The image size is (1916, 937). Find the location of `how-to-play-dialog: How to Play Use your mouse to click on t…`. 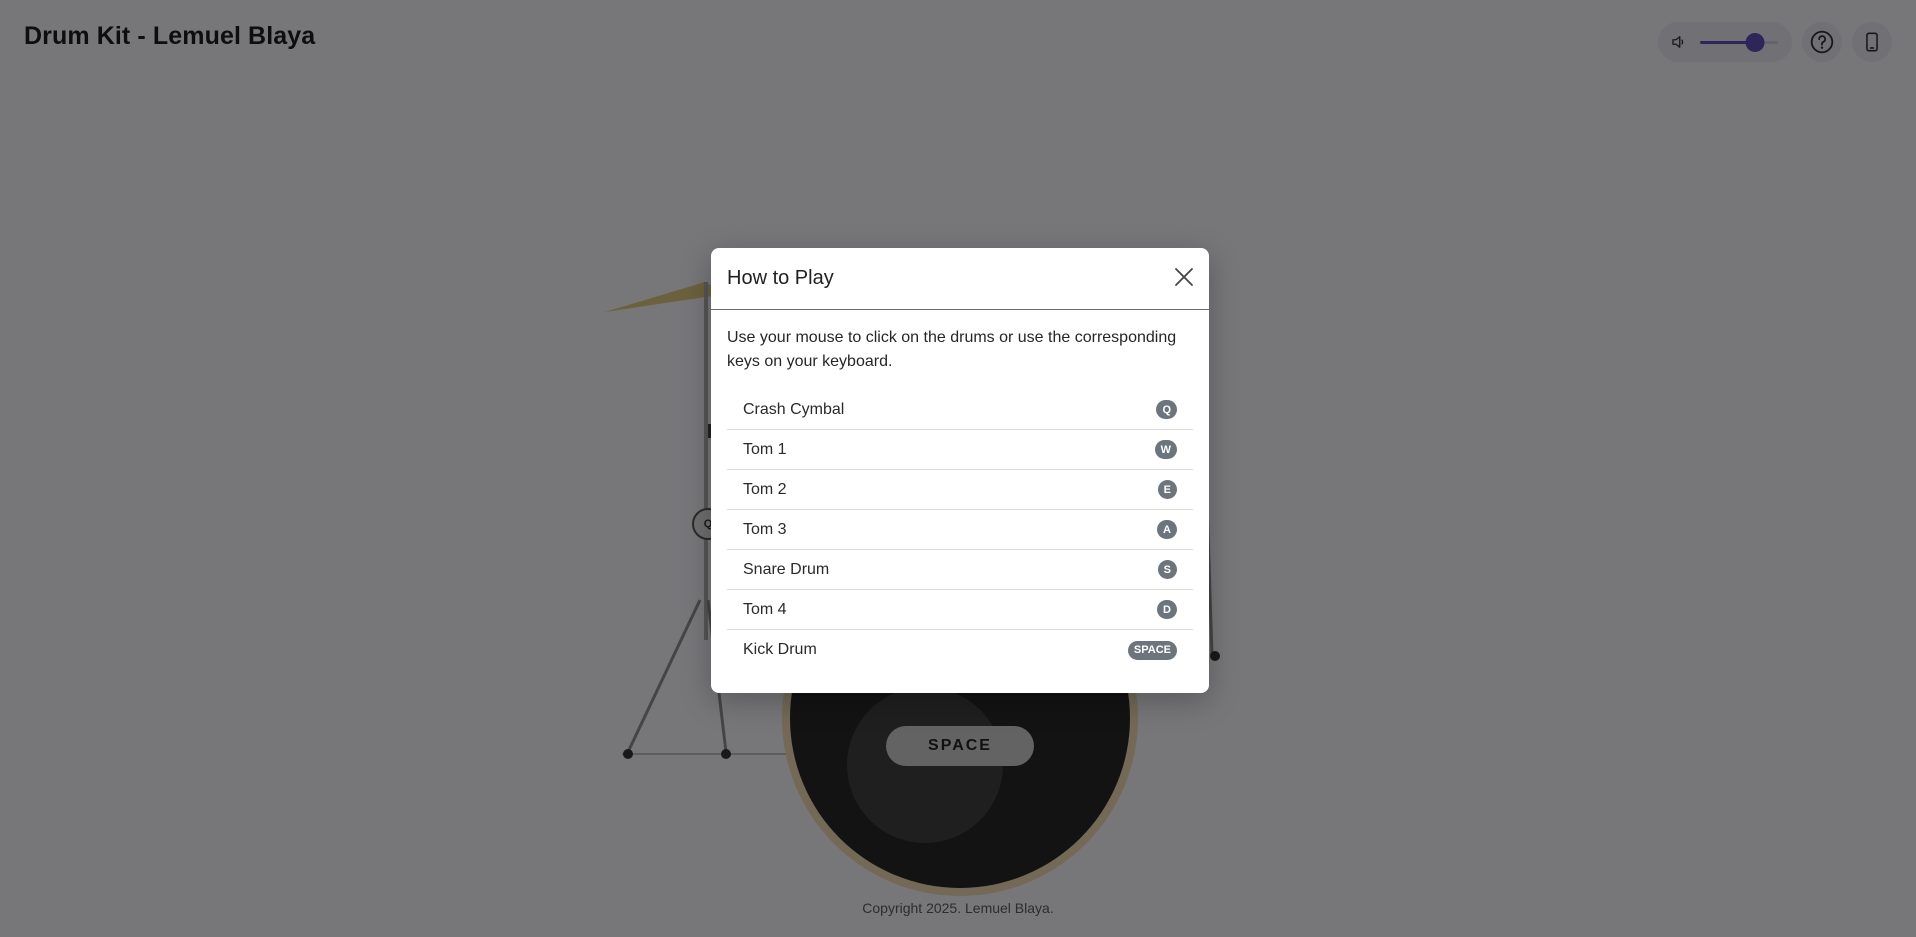

how-to-play-dialog: How to Play Use your mouse to click on t… is located at coordinates (960, 470).